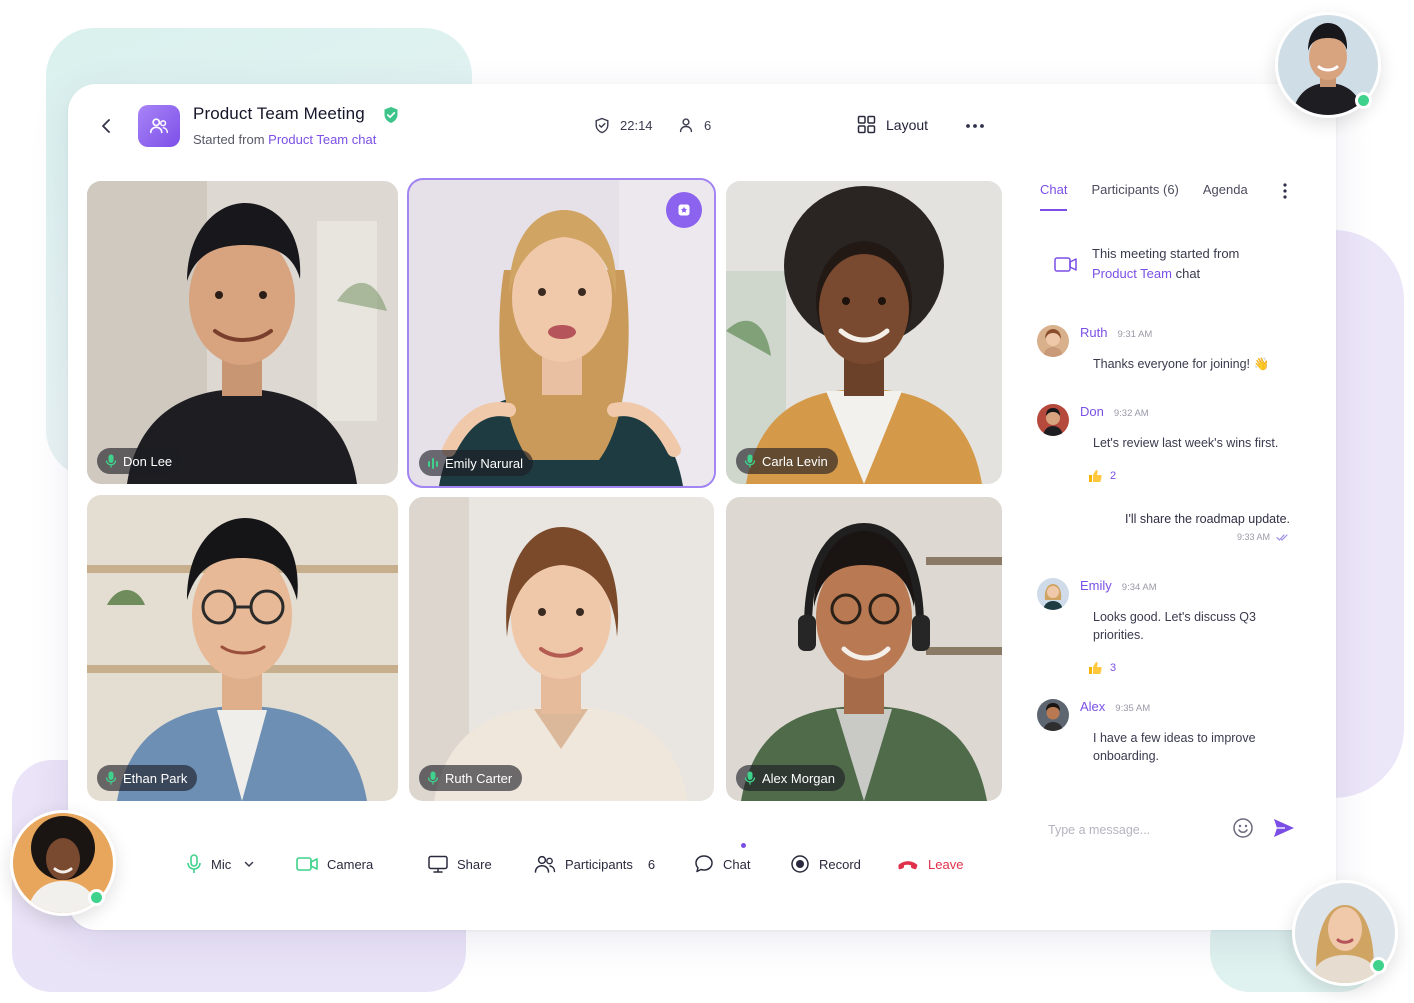 The image size is (1414, 1003). I want to click on tab-chat: Chat, so click(1054, 196).